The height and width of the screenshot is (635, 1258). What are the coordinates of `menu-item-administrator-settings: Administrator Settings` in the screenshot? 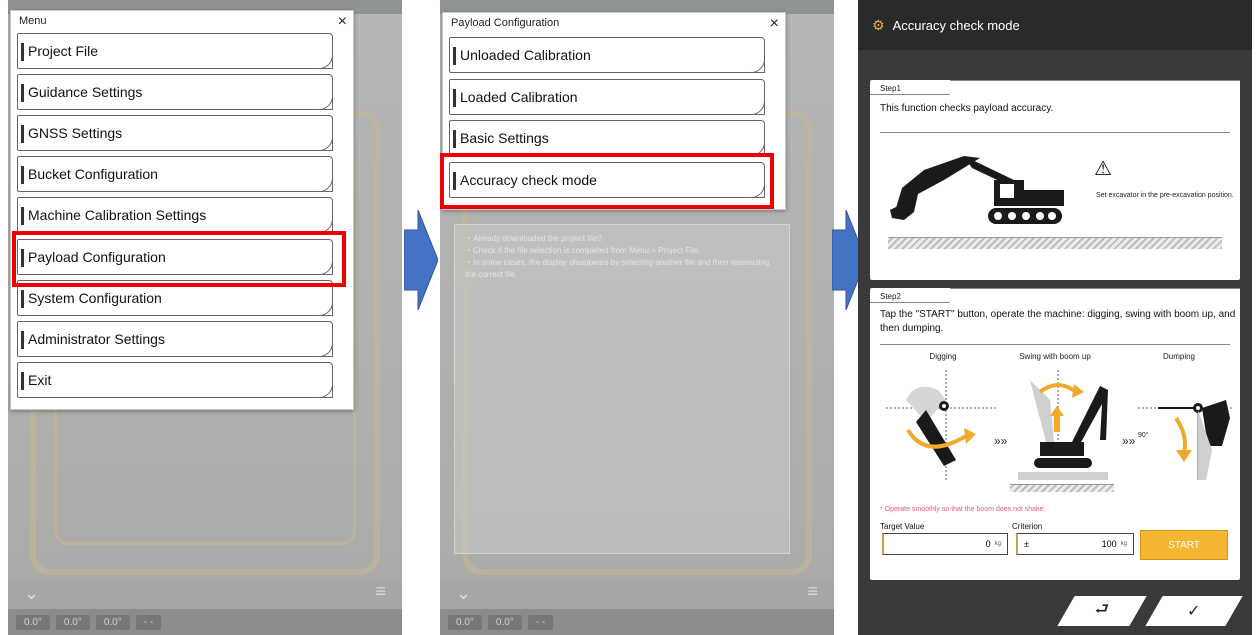 It's located at (175, 339).